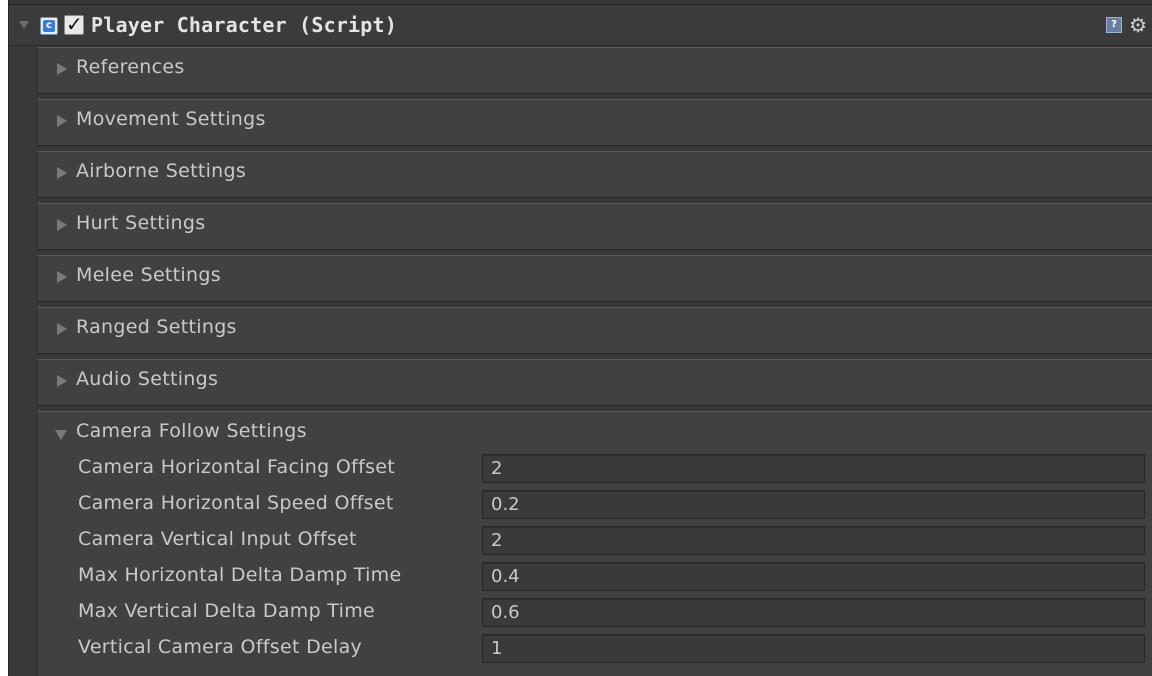  I want to click on check-icon: ✓, so click(74, 24).